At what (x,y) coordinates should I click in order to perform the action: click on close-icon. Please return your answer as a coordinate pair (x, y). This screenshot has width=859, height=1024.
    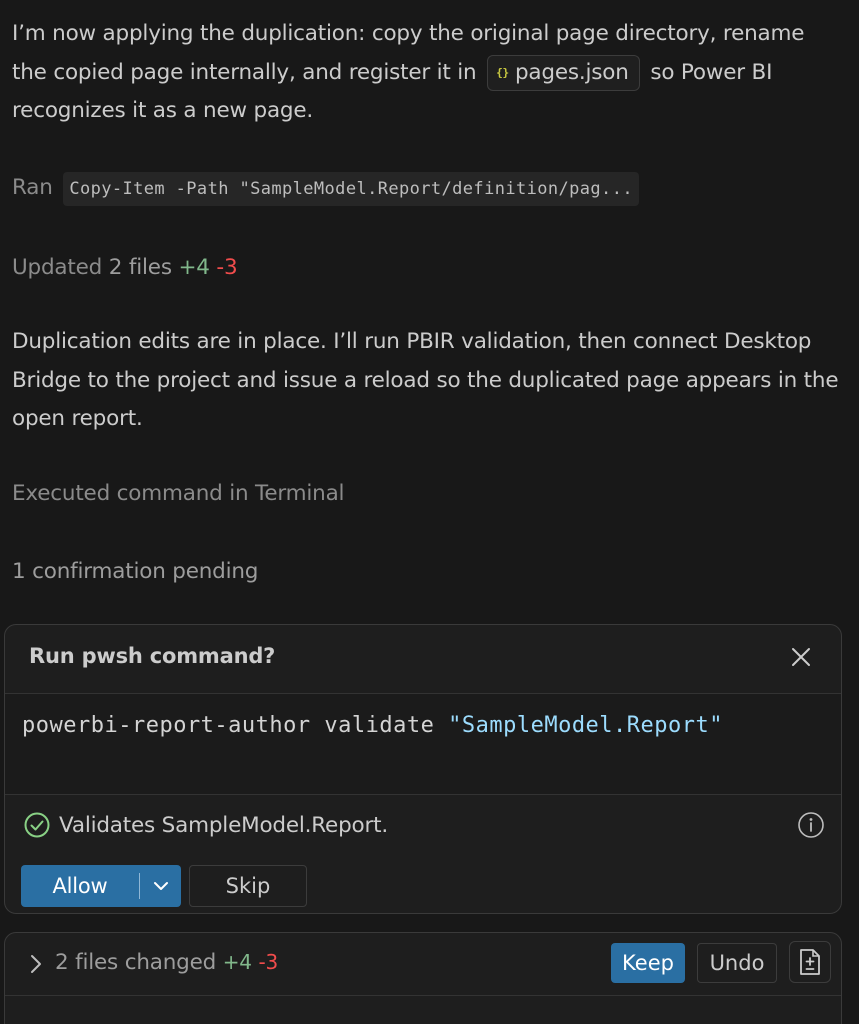
    Looking at the image, I should click on (801, 657).